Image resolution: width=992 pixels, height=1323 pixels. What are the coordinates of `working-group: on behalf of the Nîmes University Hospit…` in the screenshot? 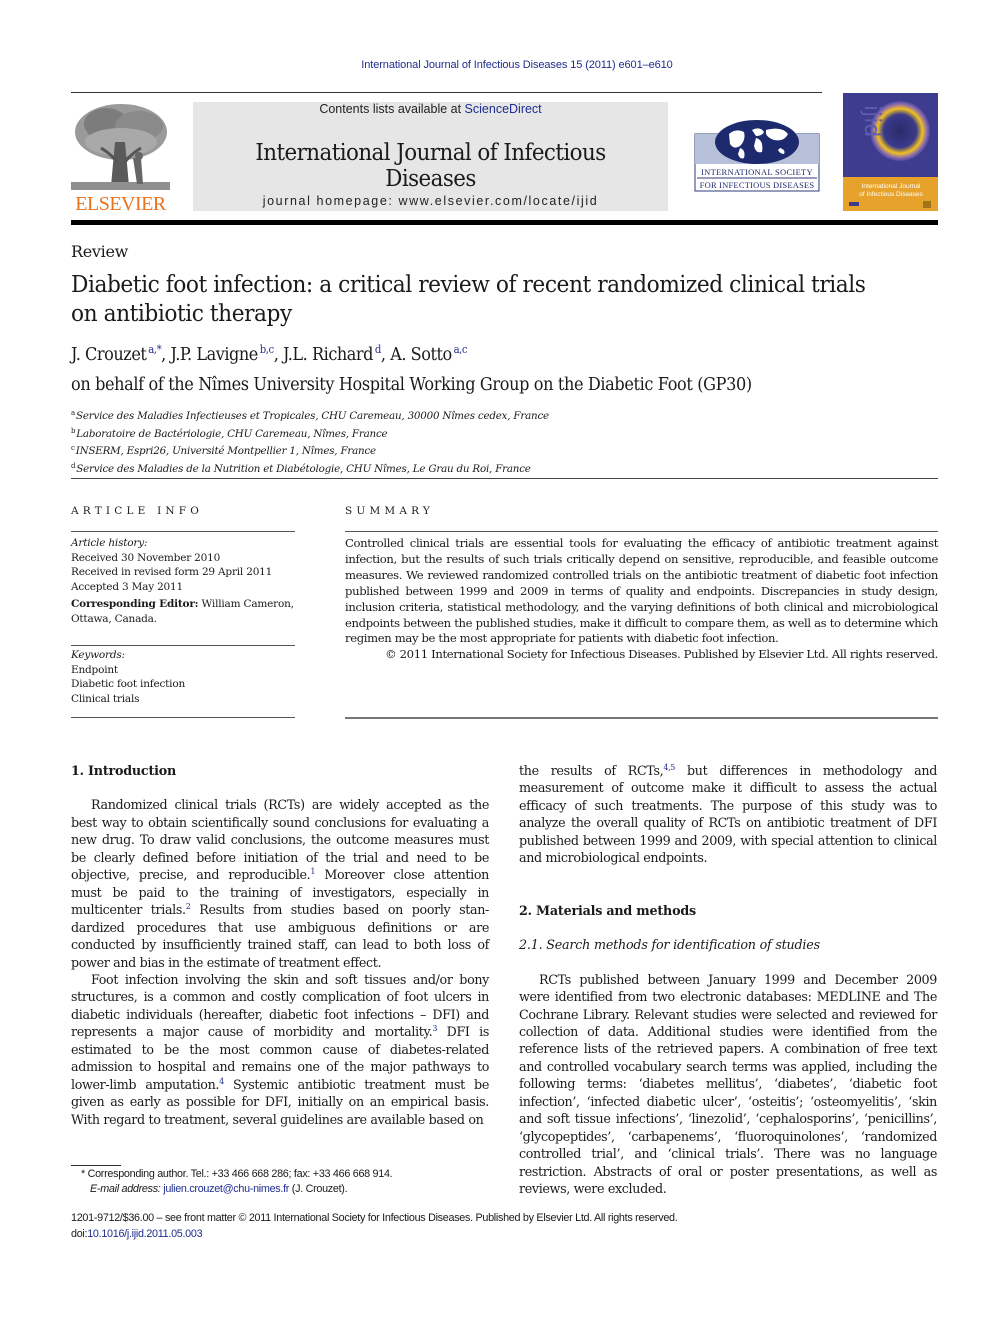 It's located at (411, 385).